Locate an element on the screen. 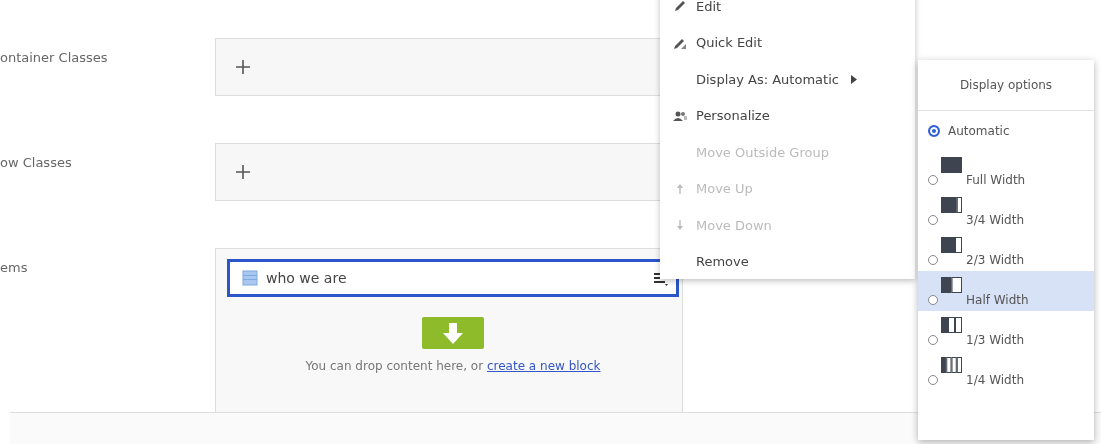  item-name: who we are is located at coordinates (307, 278).